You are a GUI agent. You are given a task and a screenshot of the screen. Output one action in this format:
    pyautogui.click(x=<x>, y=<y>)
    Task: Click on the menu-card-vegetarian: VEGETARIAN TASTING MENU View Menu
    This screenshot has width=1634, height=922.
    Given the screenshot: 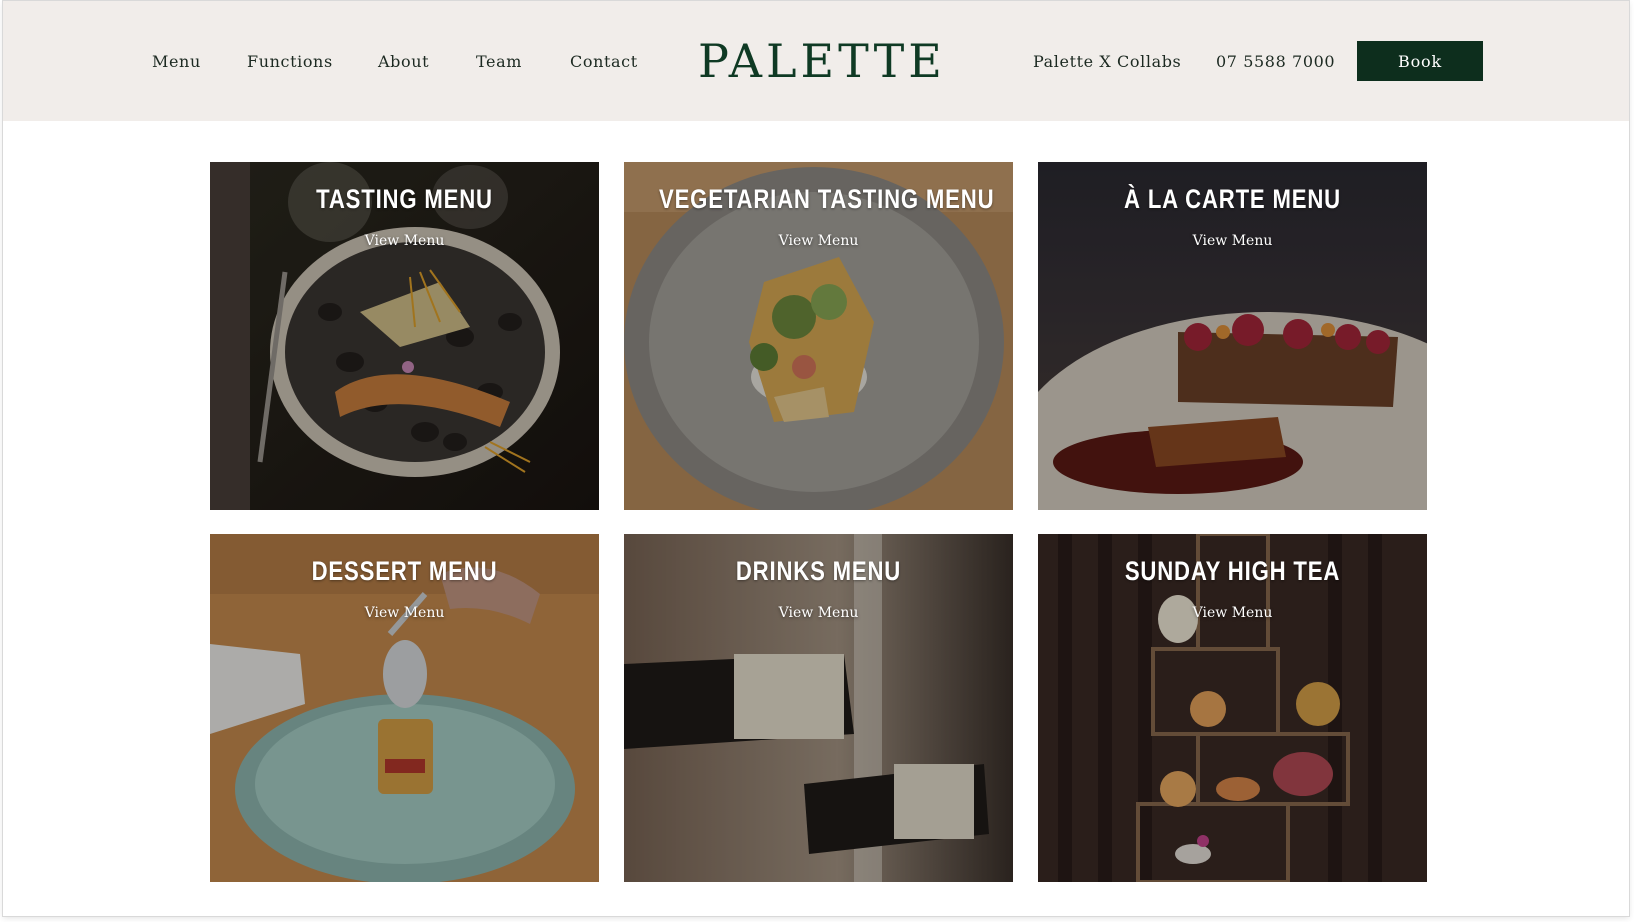 What is the action you would take?
    pyautogui.click(x=818, y=336)
    